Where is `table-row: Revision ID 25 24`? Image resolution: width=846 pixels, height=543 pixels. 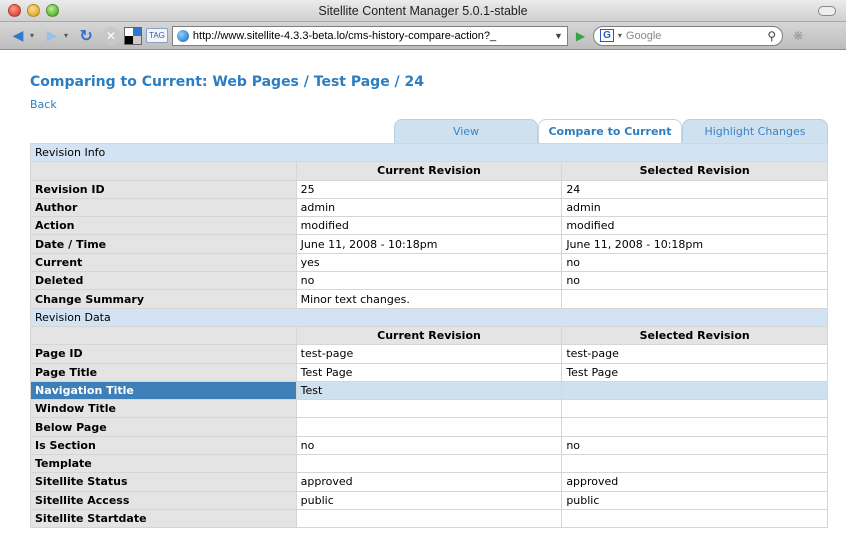 table-row: Revision ID 25 24 is located at coordinates (429, 189).